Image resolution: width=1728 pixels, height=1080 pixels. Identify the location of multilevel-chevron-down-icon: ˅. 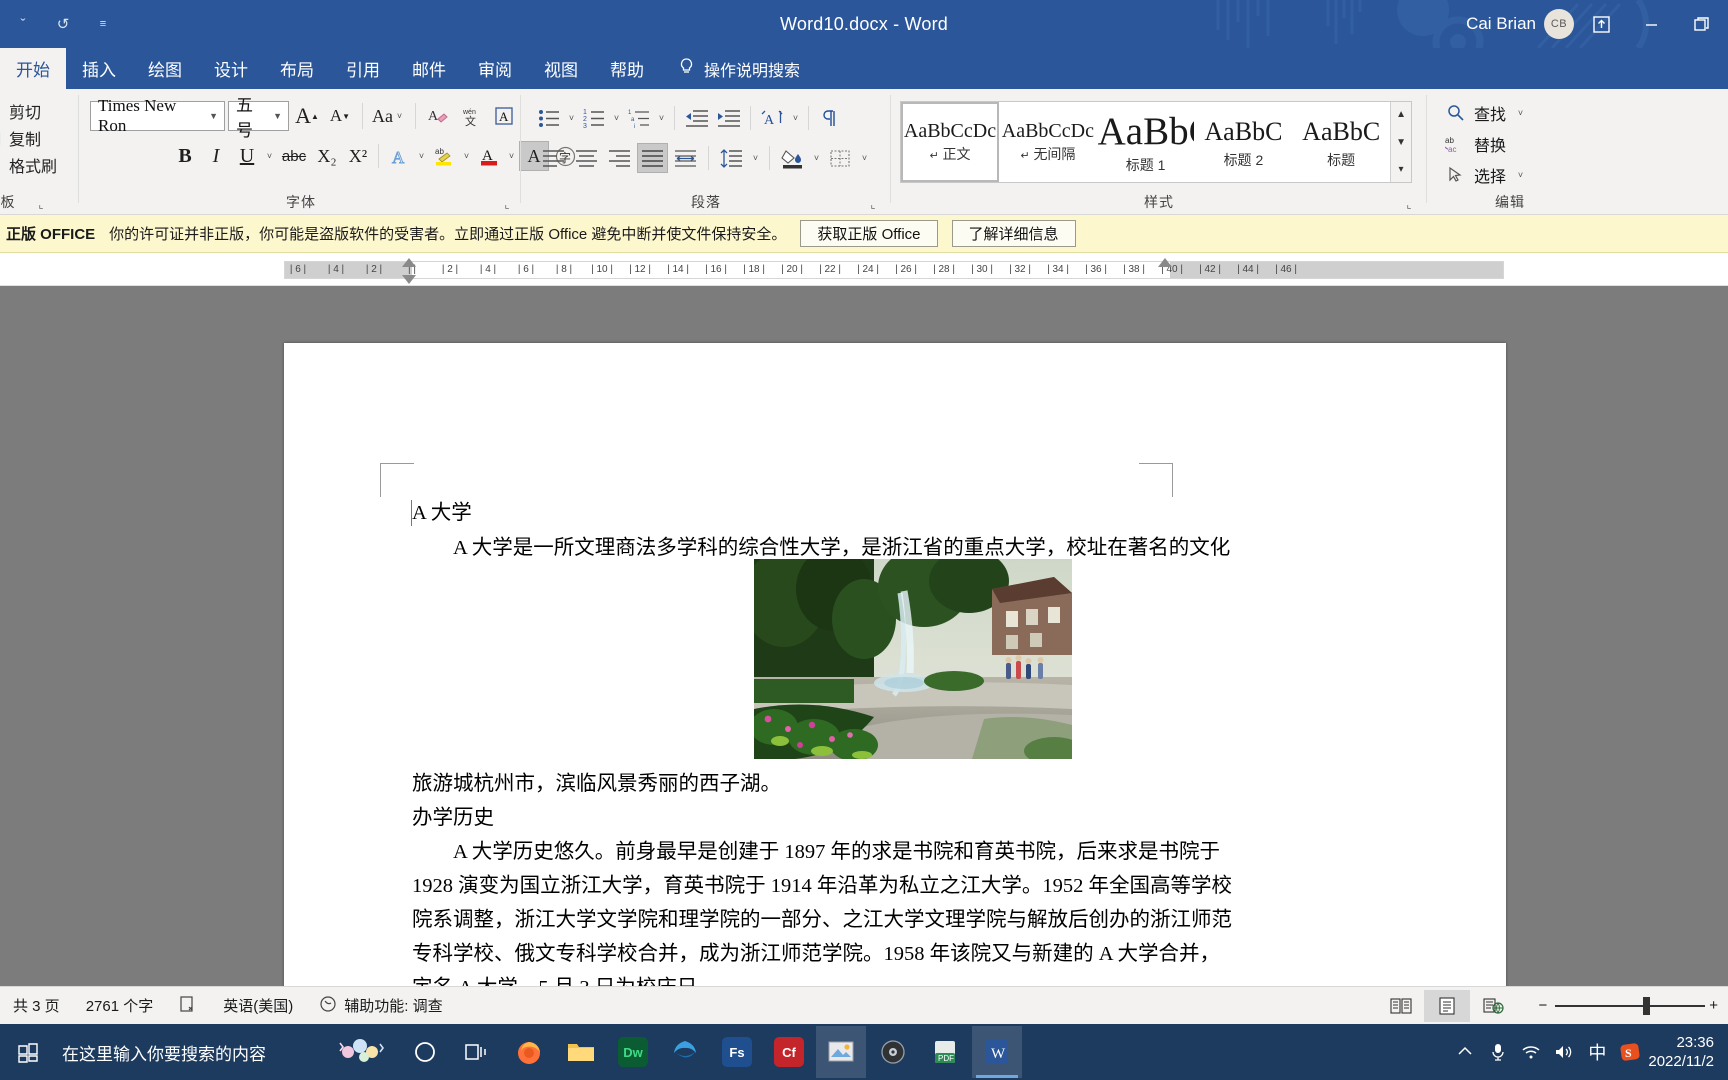
(661, 118).